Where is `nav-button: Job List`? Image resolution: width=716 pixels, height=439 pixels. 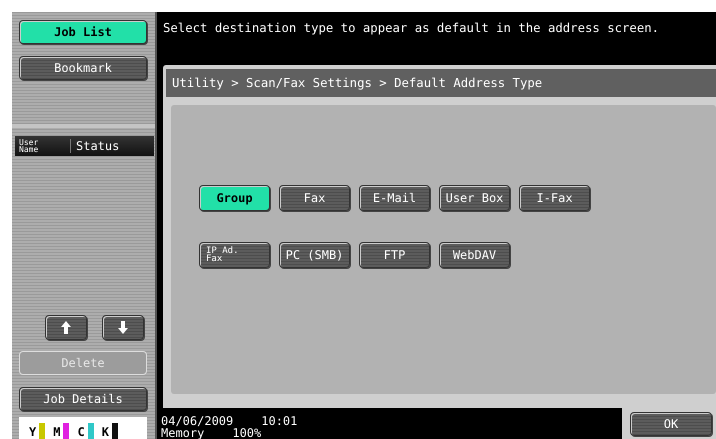 nav-button: Job List is located at coordinates (83, 32).